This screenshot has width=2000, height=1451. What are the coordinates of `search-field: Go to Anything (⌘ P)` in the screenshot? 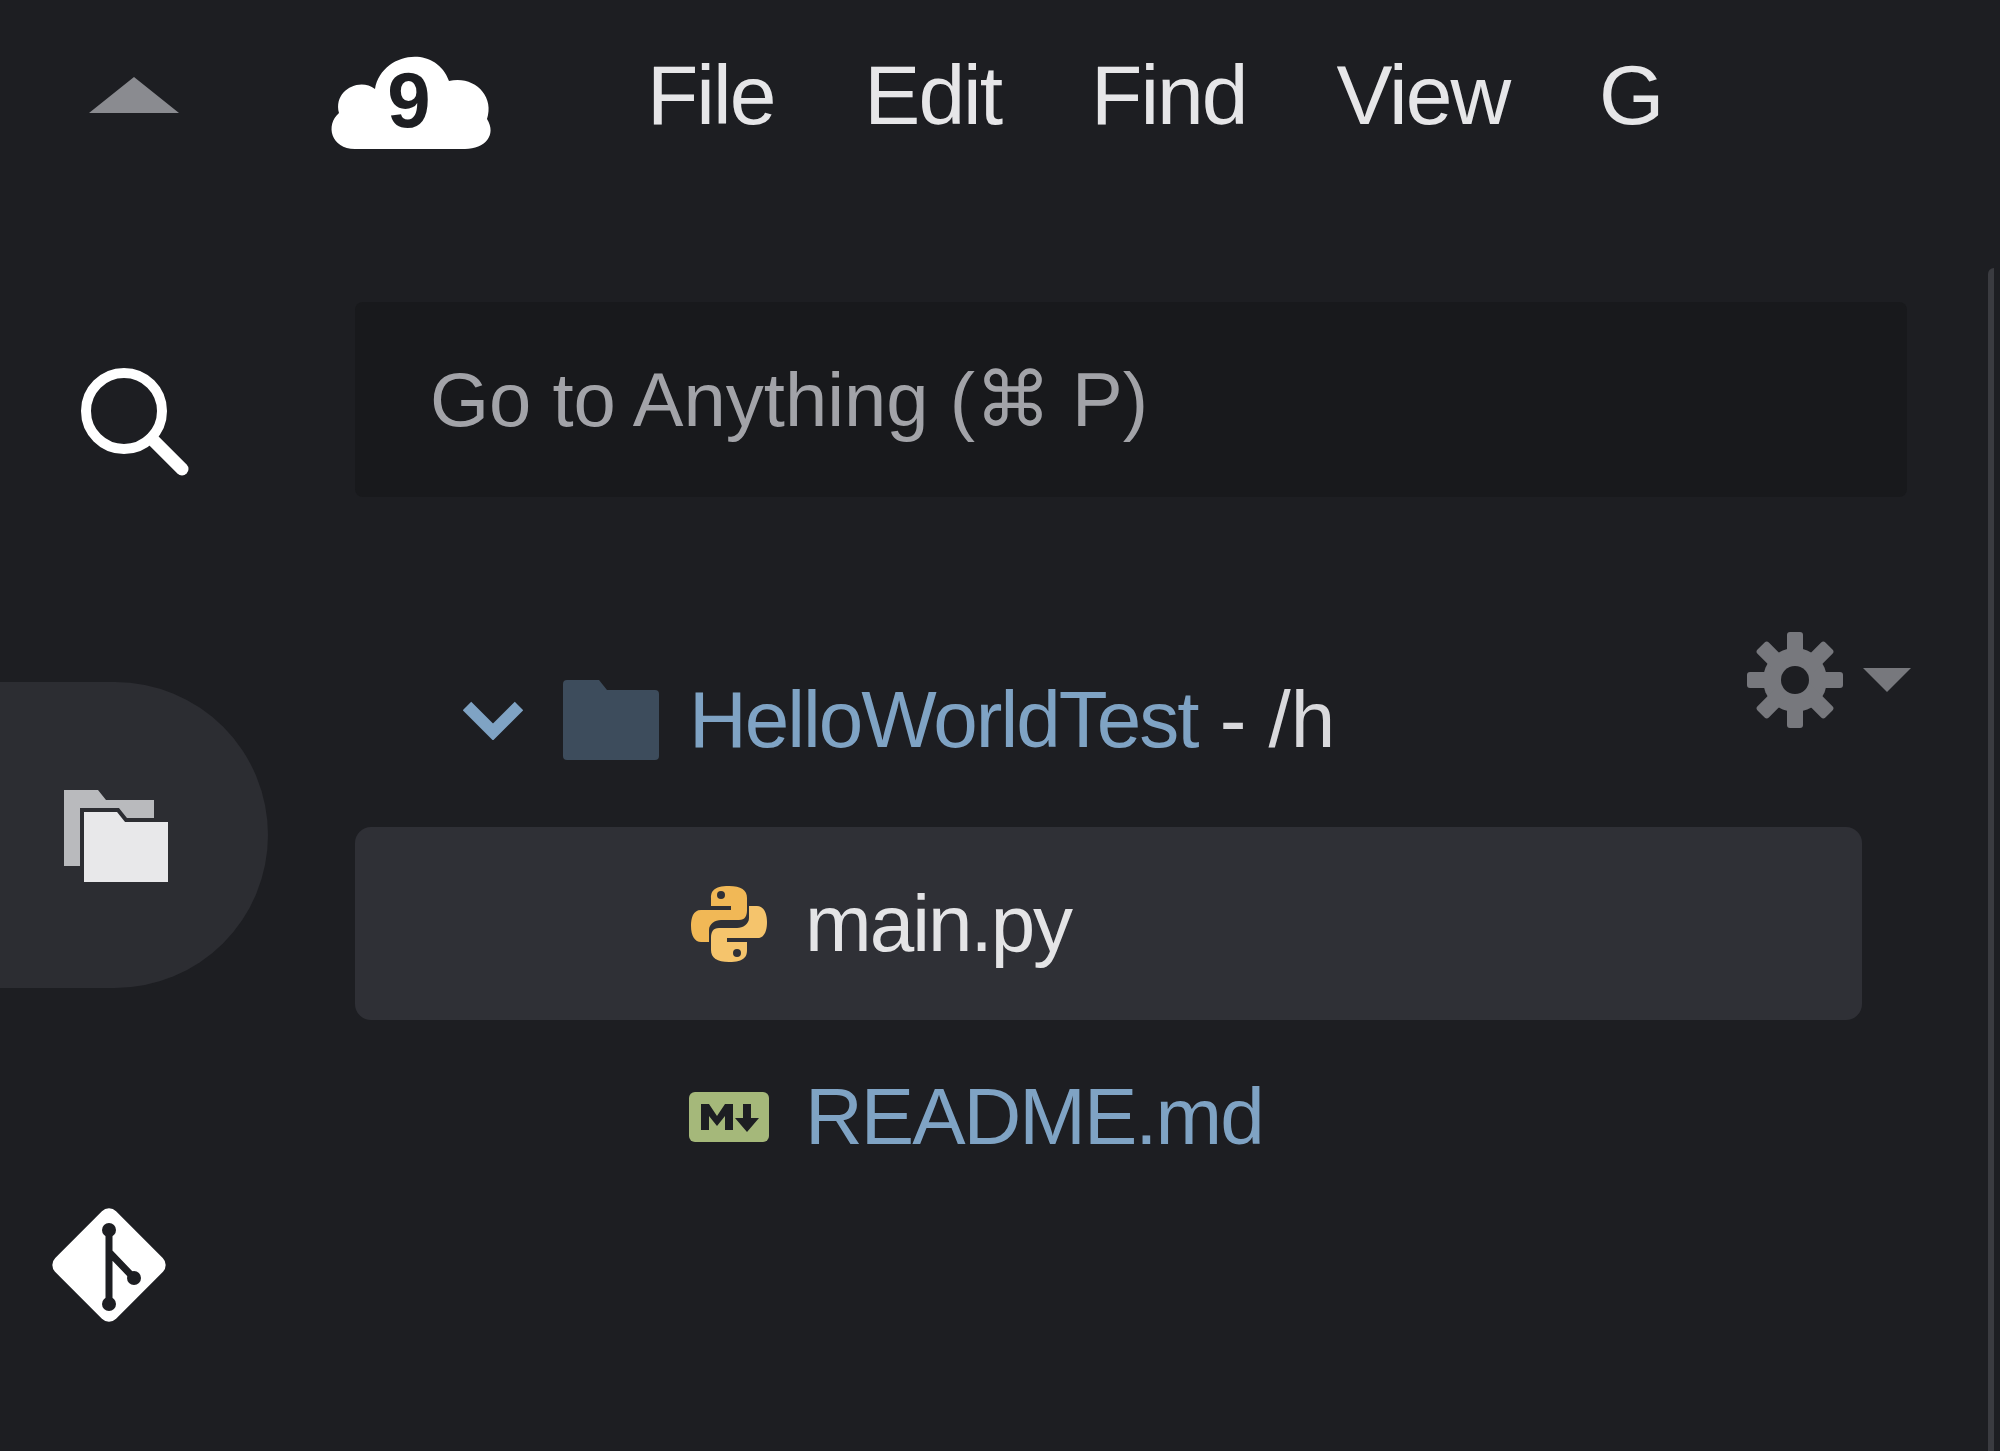 It's located at (1131, 399).